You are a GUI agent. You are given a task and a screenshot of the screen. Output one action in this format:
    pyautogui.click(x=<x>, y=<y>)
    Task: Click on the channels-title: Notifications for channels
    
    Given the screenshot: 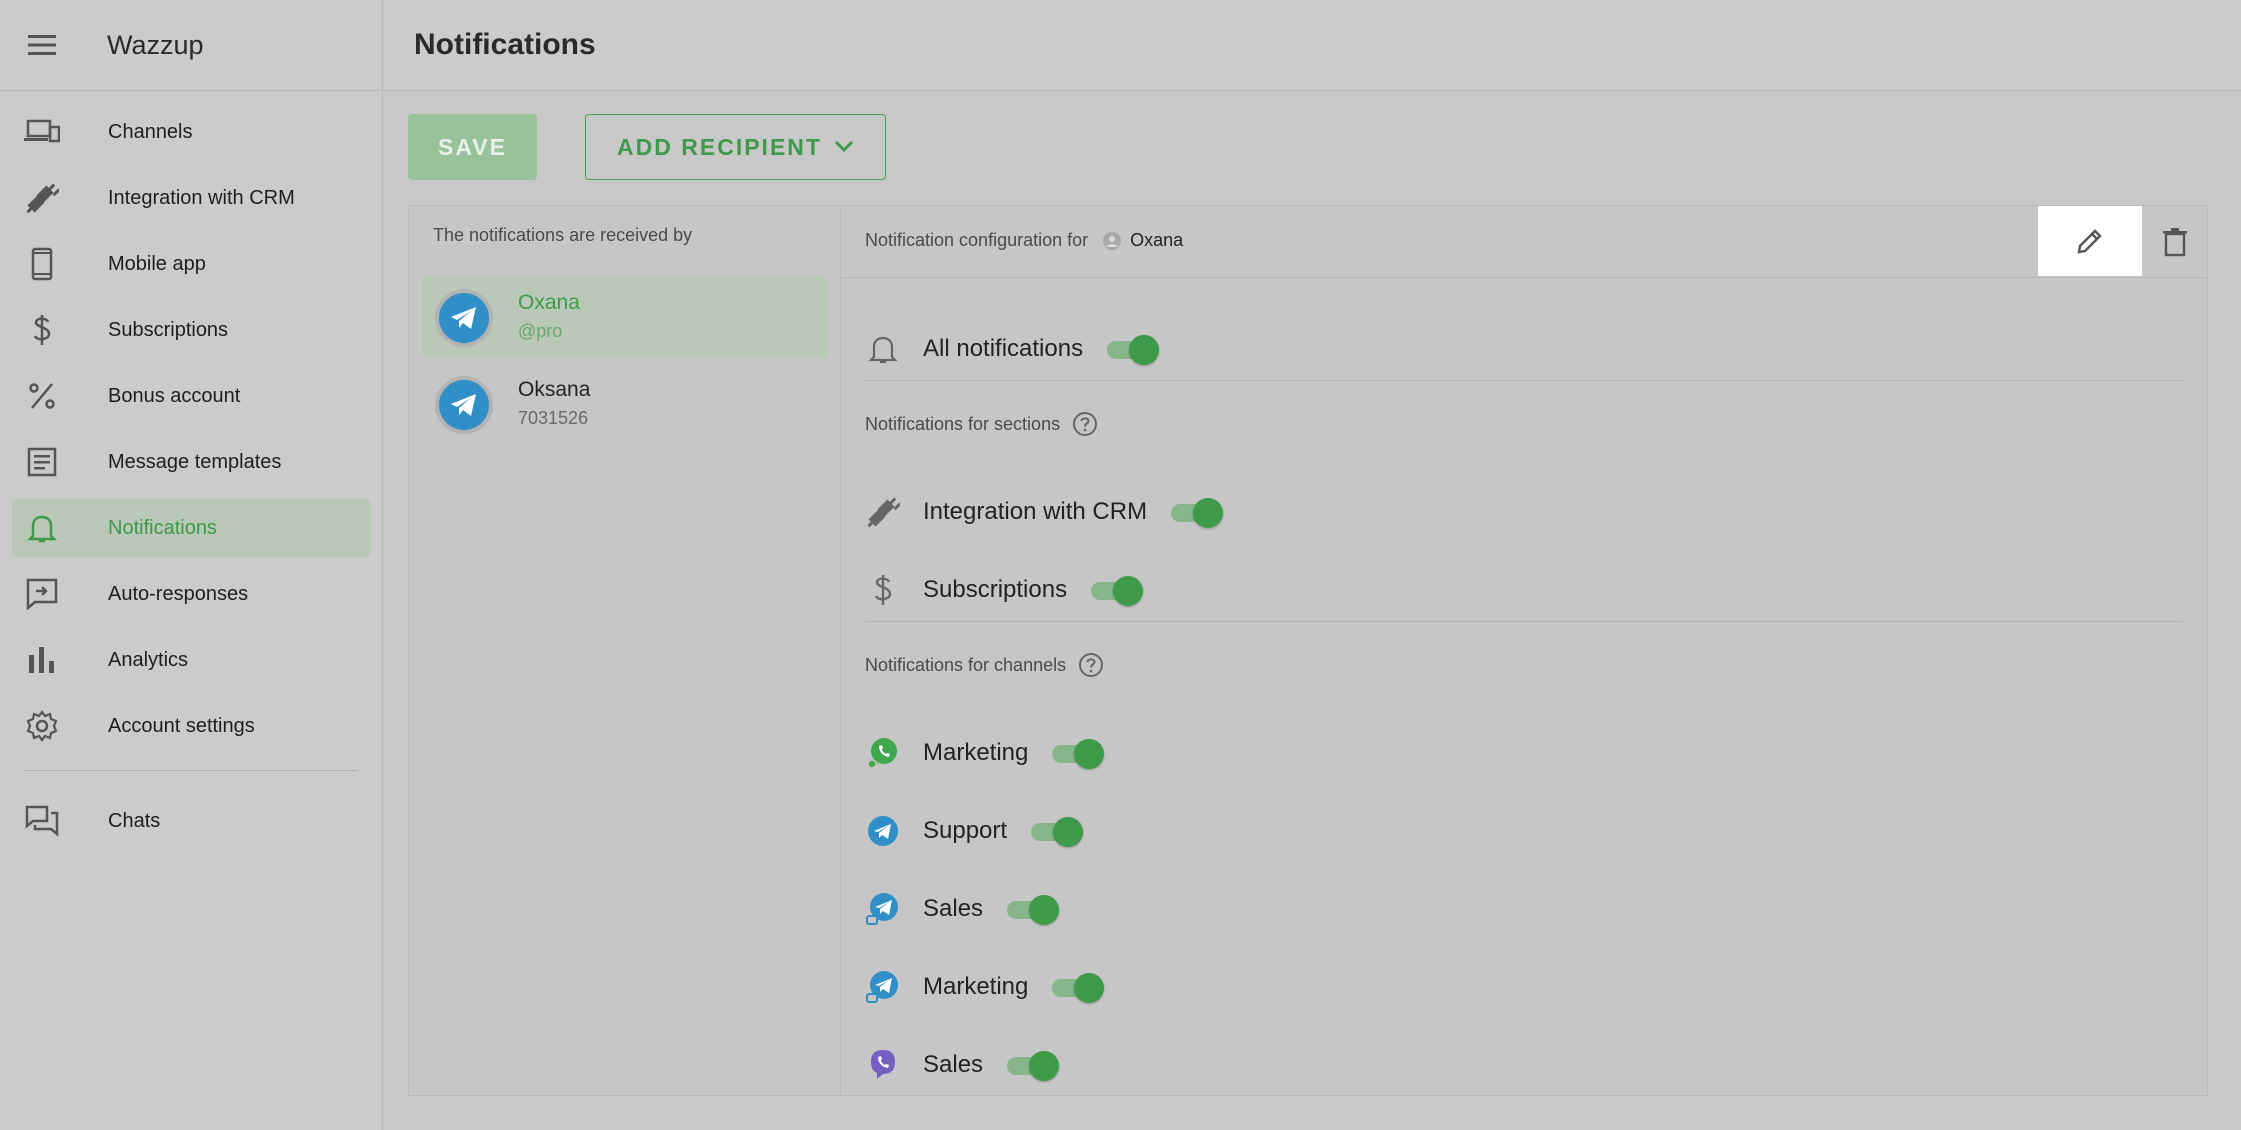 What is the action you would take?
    pyautogui.click(x=966, y=664)
    